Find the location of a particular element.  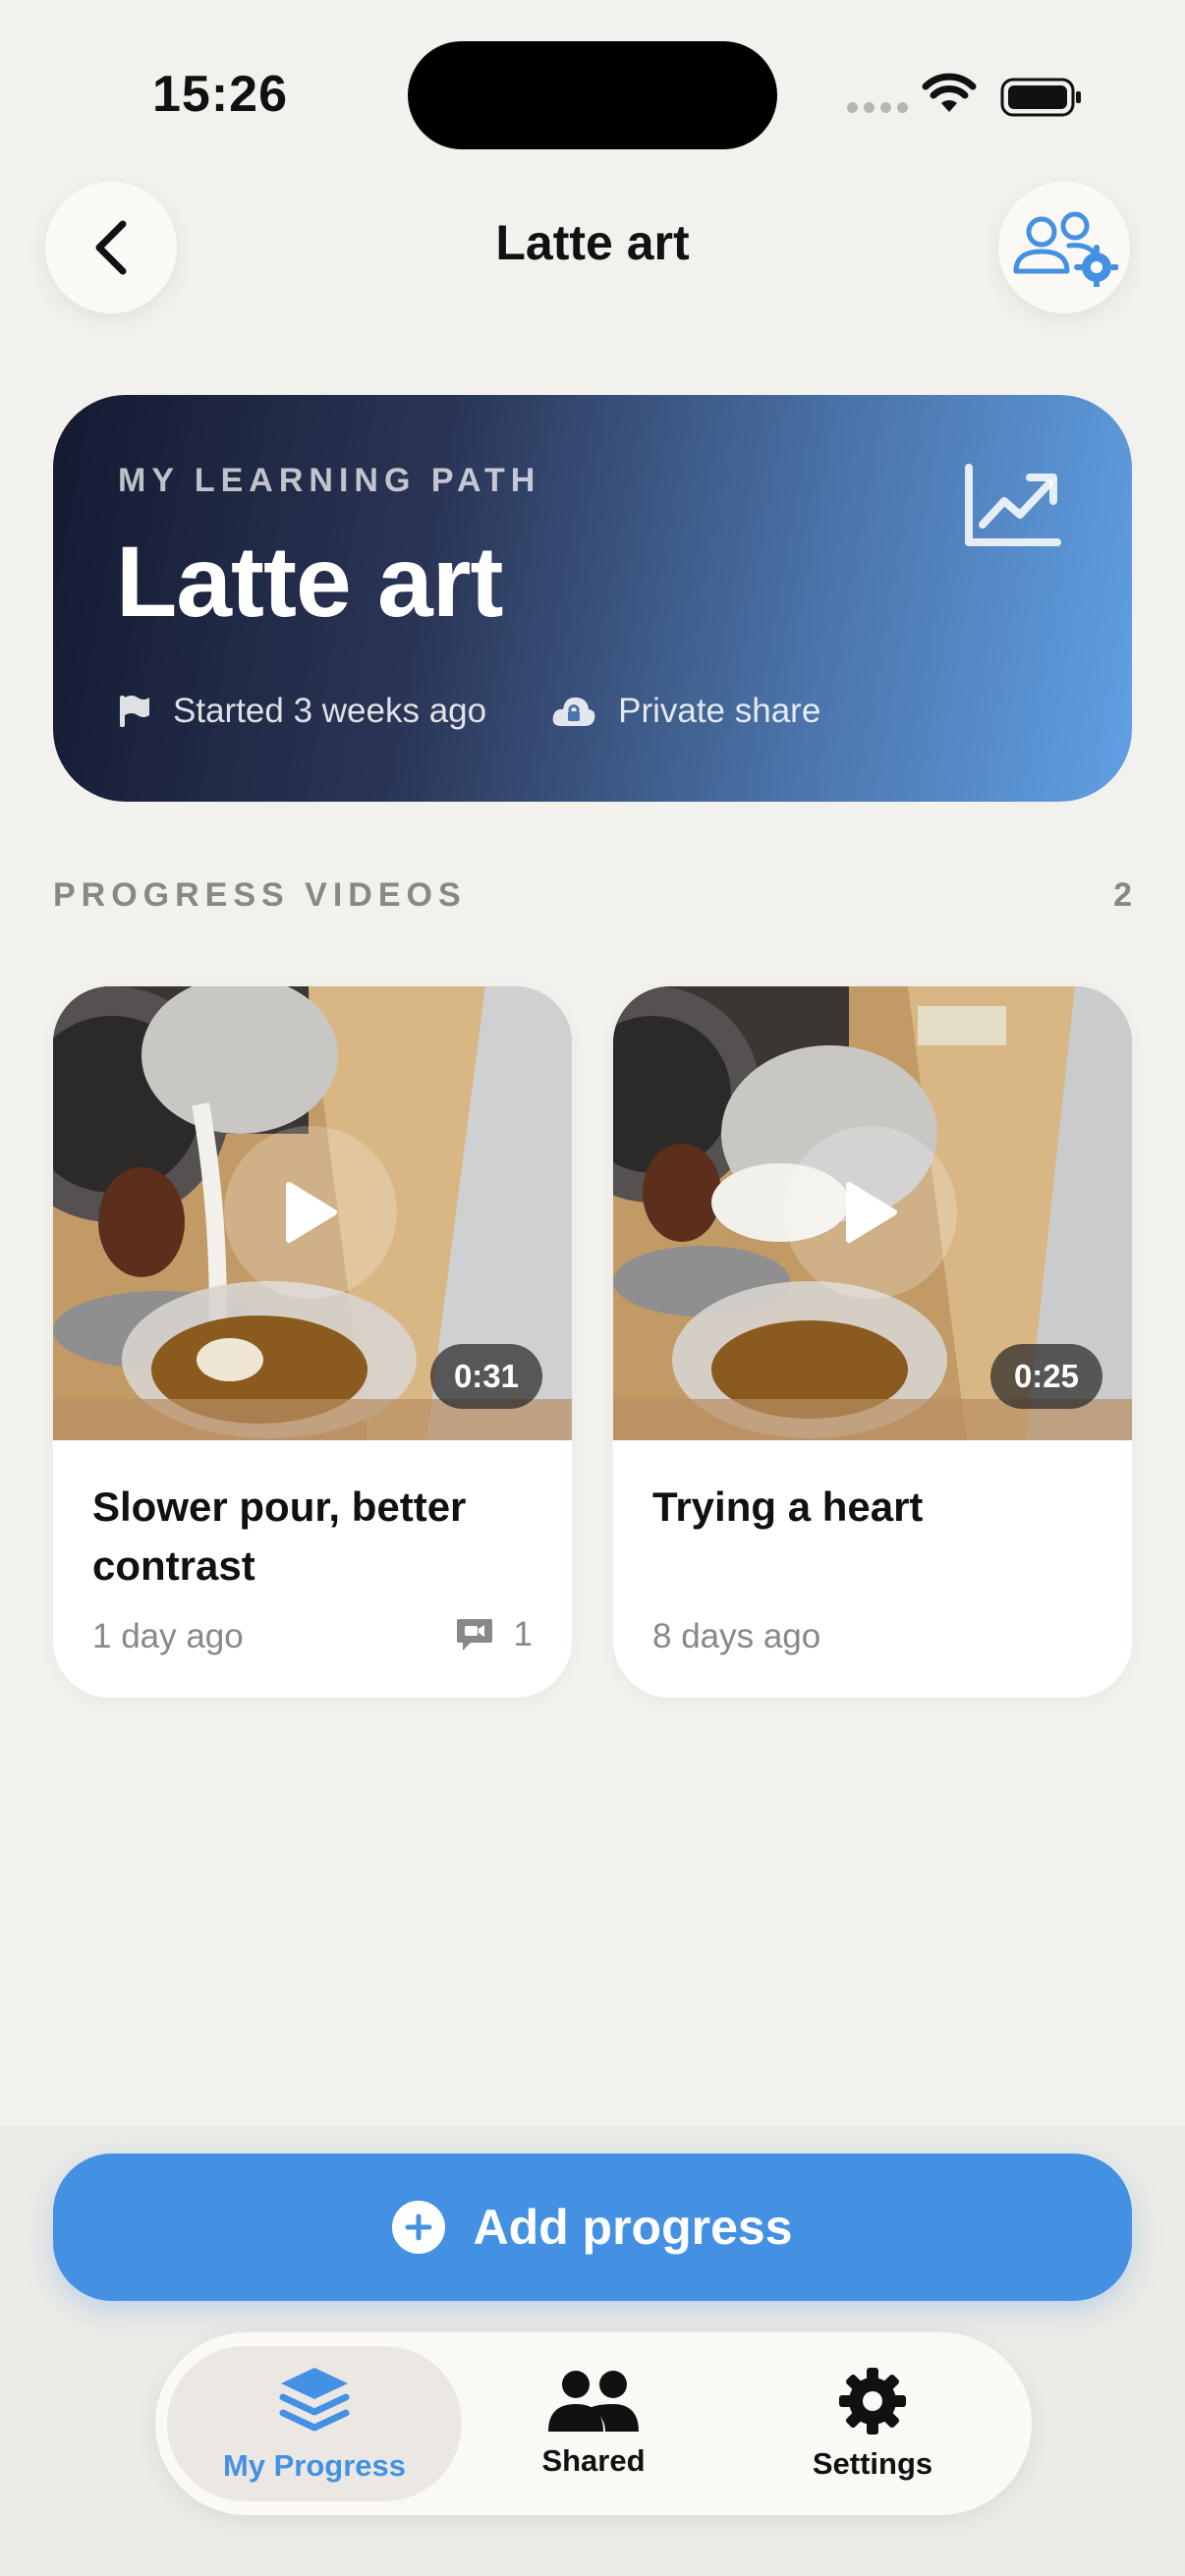

video-card: 0:25 Trying a heart 8 days ago is located at coordinates (873, 1342).